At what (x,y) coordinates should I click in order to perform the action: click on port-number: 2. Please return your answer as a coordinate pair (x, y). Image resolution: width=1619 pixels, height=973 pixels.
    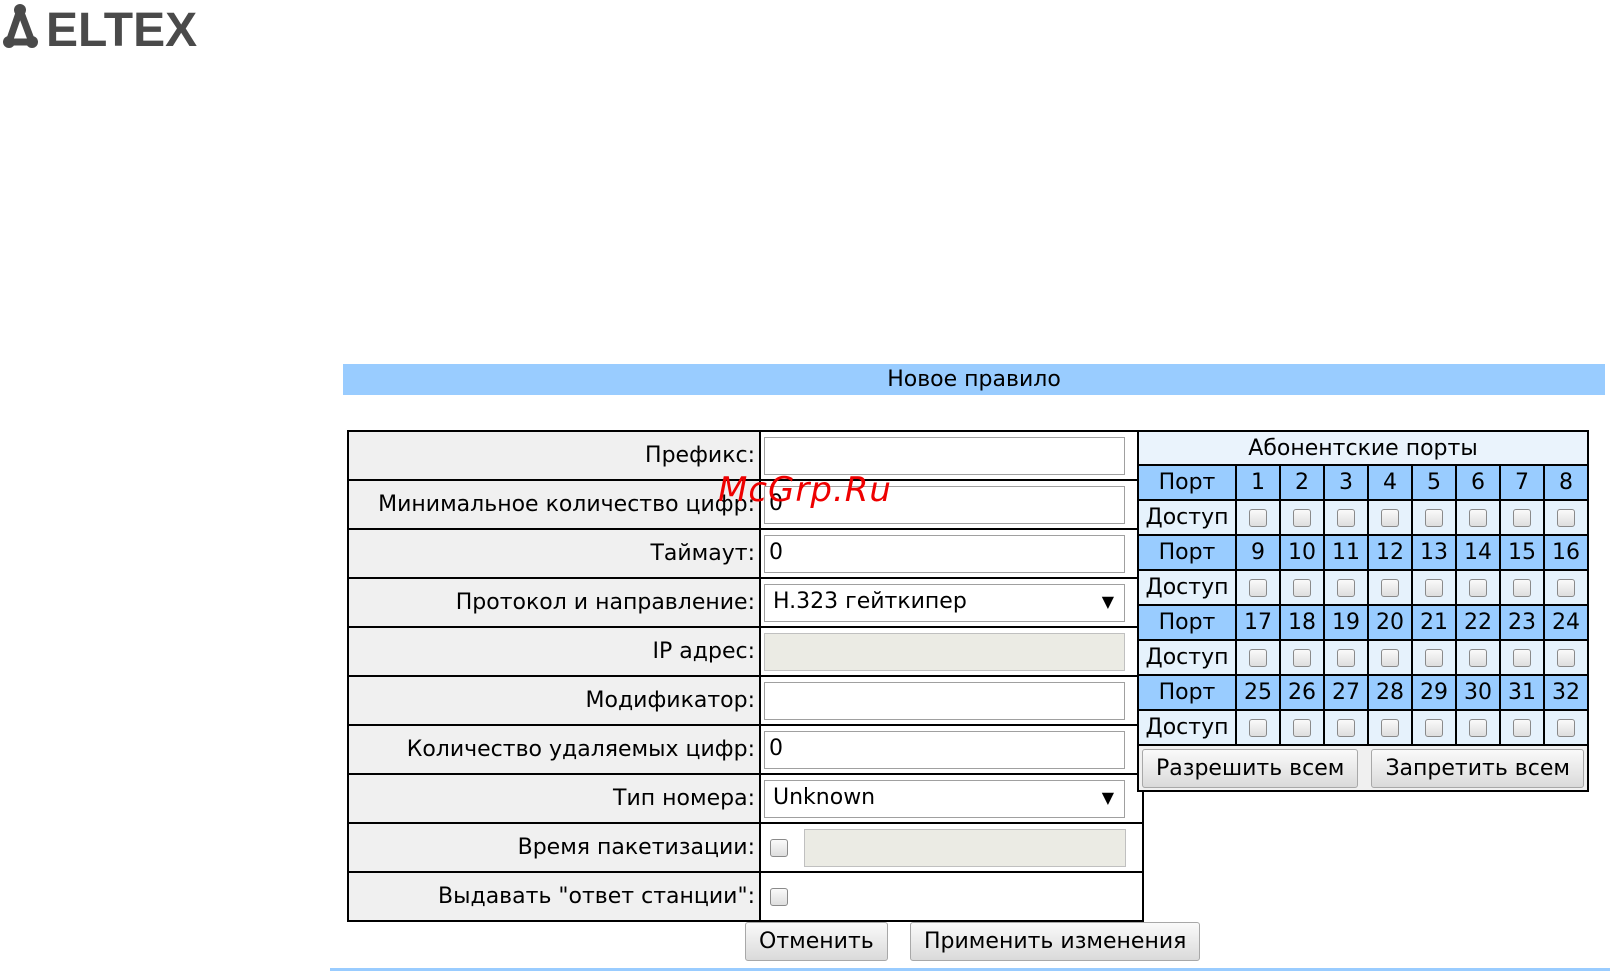
    Looking at the image, I should click on (1302, 482).